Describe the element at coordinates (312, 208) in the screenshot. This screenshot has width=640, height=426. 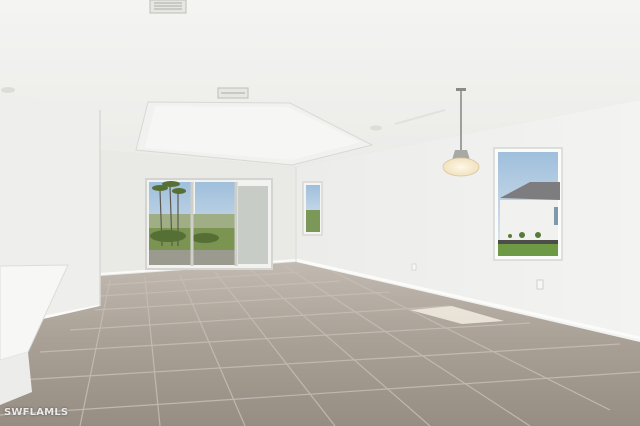
I see `small-window` at that location.